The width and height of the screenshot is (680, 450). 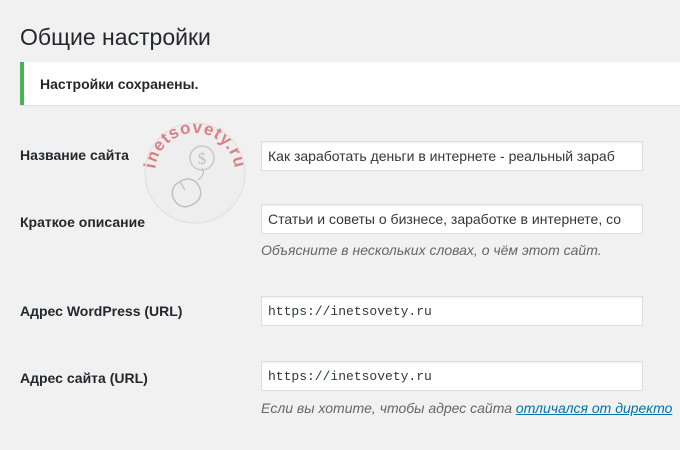 I want to click on settings-saved-notice: Настройки сохранены., so click(x=350, y=83).